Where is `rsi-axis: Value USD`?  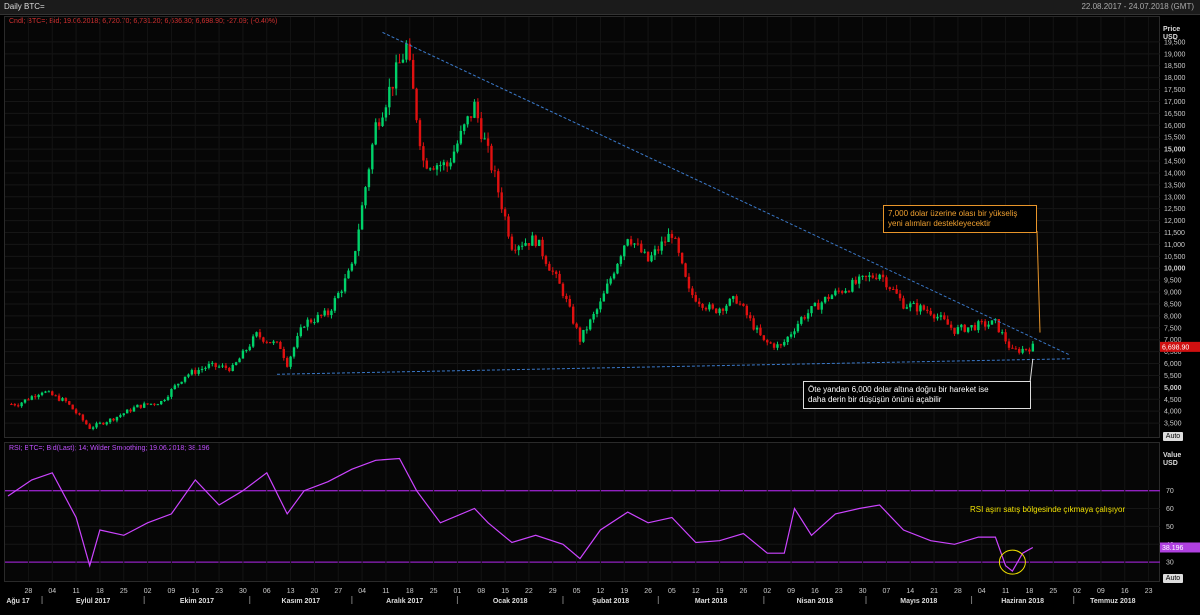
rsi-axis: Value USD is located at coordinates (1180, 512).